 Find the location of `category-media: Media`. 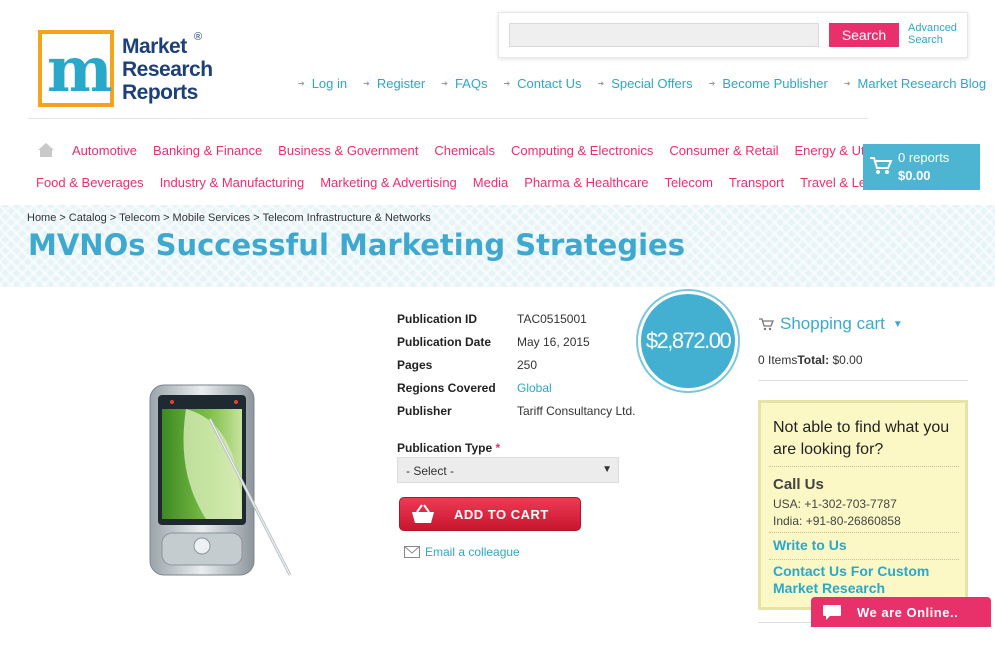

category-media: Media is located at coordinates (490, 182).